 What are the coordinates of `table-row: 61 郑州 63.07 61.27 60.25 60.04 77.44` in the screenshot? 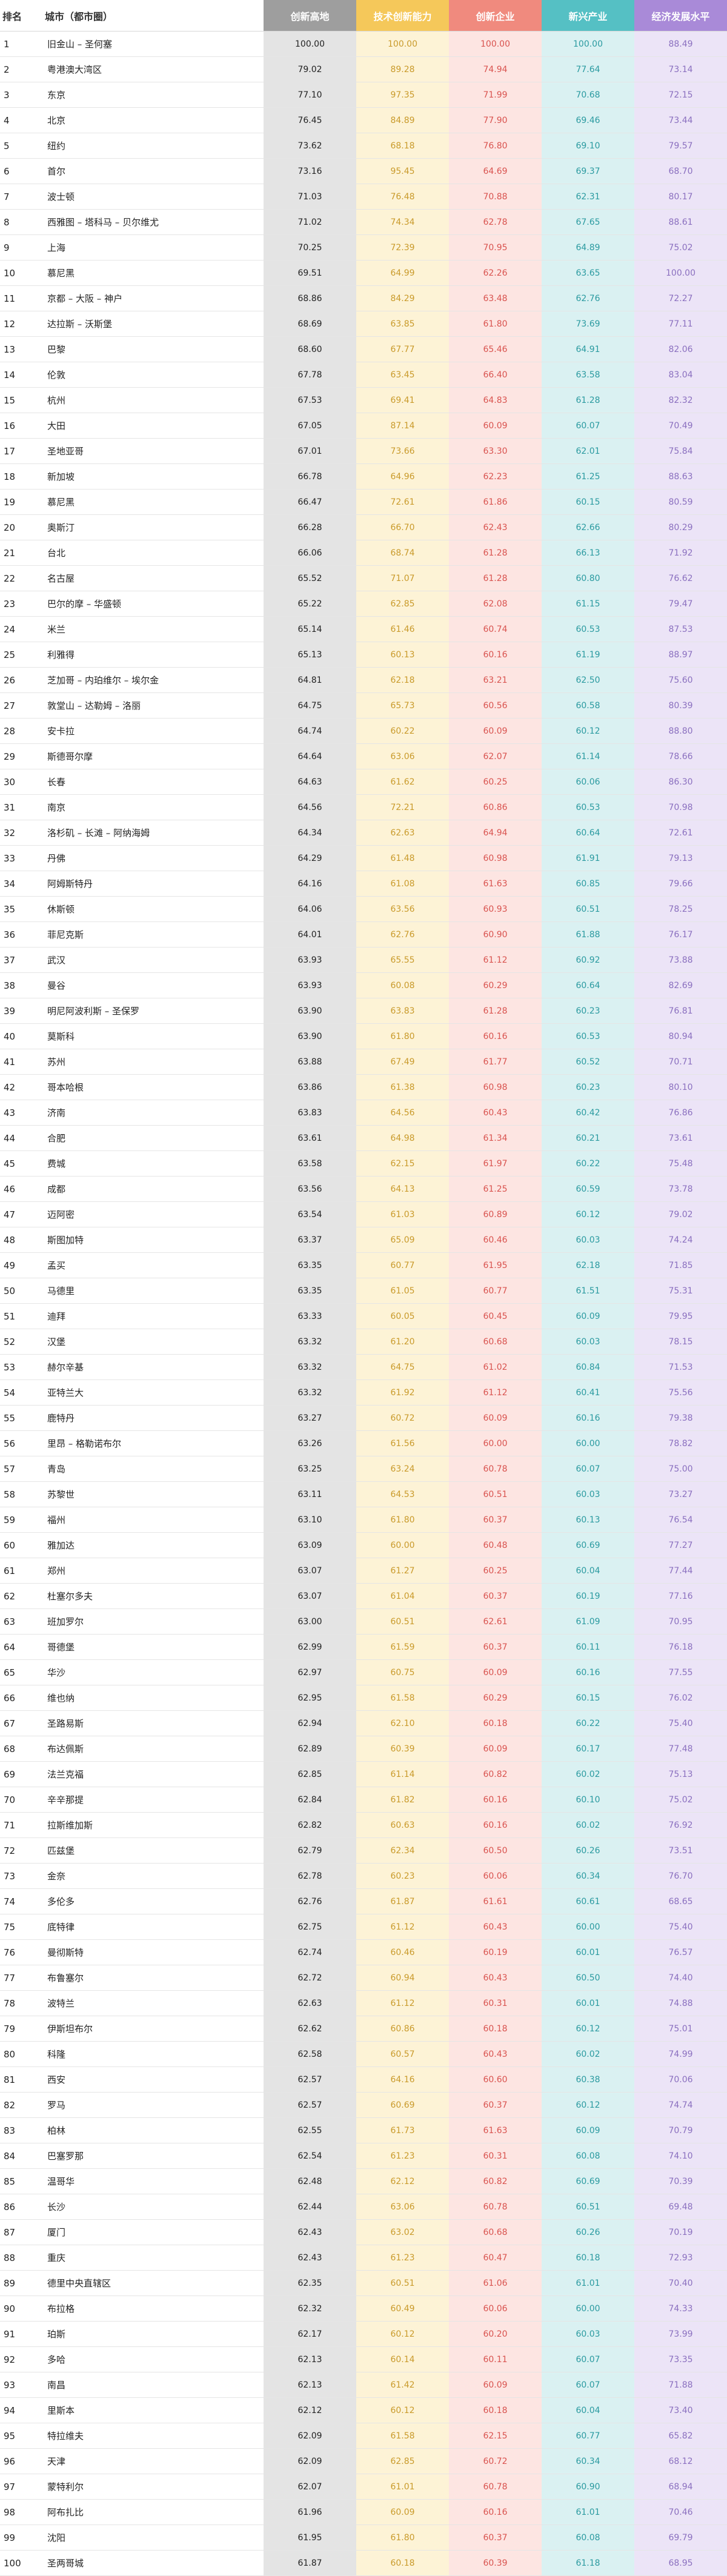 It's located at (363, 1571).